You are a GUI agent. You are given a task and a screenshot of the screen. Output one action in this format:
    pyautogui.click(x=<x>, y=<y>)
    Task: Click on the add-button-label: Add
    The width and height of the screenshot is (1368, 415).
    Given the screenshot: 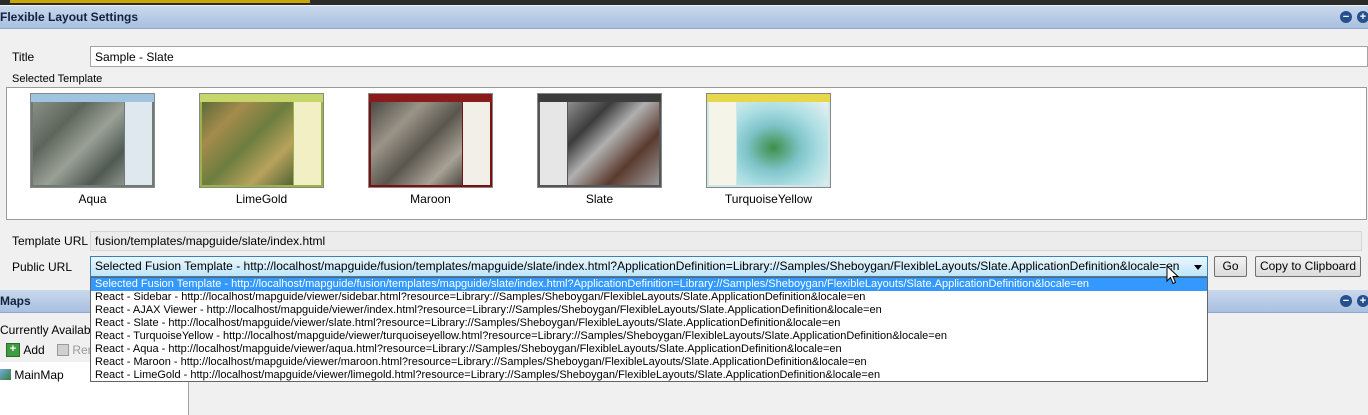 What is the action you would take?
    pyautogui.click(x=34, y=349)
    